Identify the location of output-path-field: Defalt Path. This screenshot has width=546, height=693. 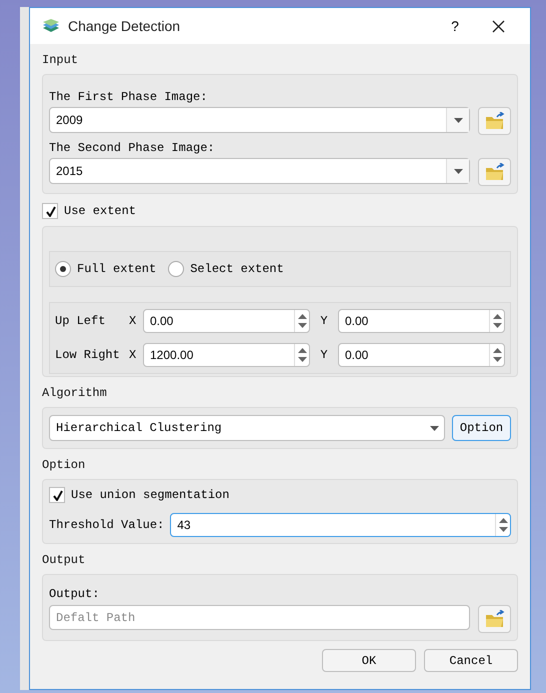
(259, 617).